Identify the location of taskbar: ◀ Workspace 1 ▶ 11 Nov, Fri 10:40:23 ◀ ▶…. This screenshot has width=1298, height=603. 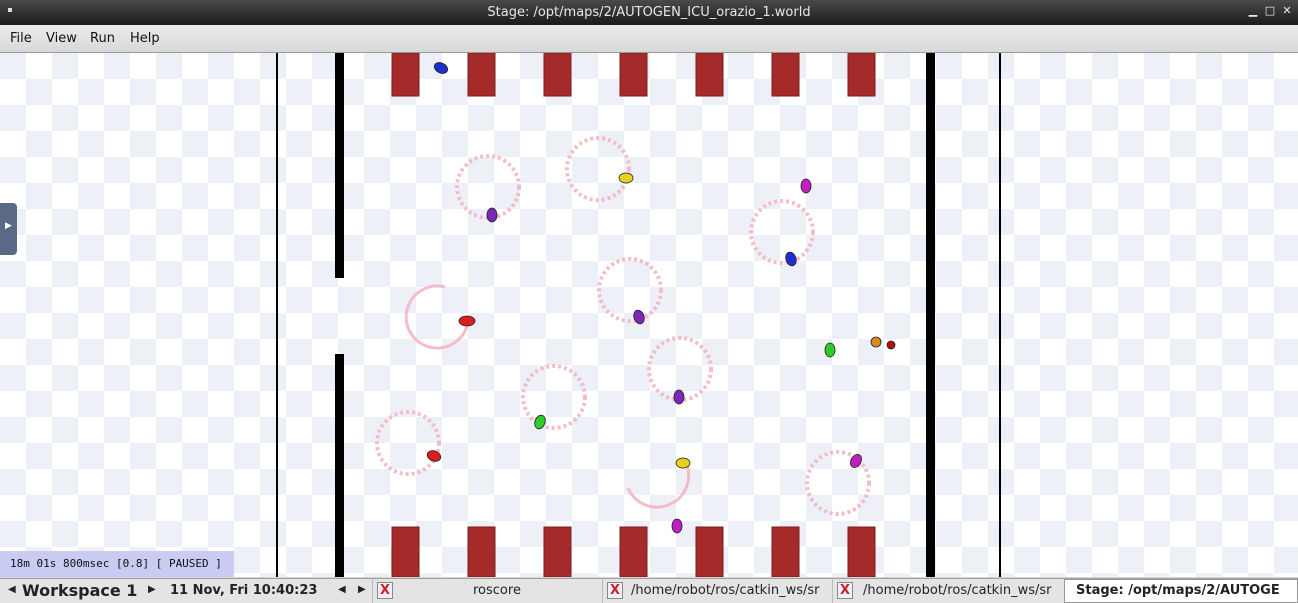
(649, 590).